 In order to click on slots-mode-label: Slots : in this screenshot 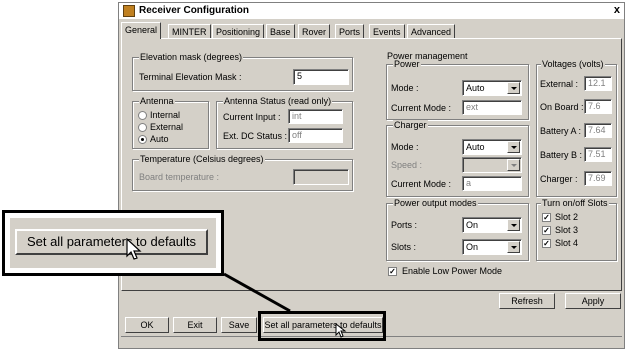, I will do `click(404, 247)`.